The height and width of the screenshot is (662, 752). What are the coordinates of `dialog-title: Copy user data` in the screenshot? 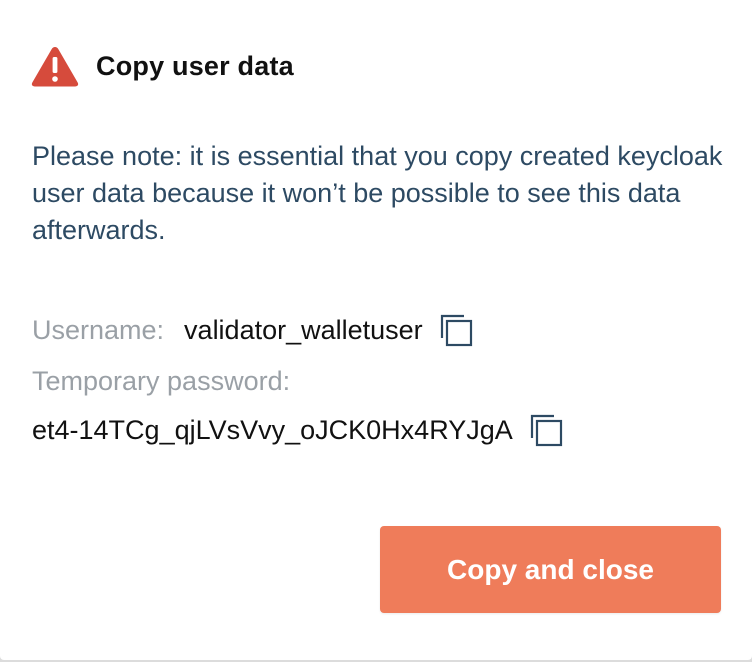 It's located at (195, 65).